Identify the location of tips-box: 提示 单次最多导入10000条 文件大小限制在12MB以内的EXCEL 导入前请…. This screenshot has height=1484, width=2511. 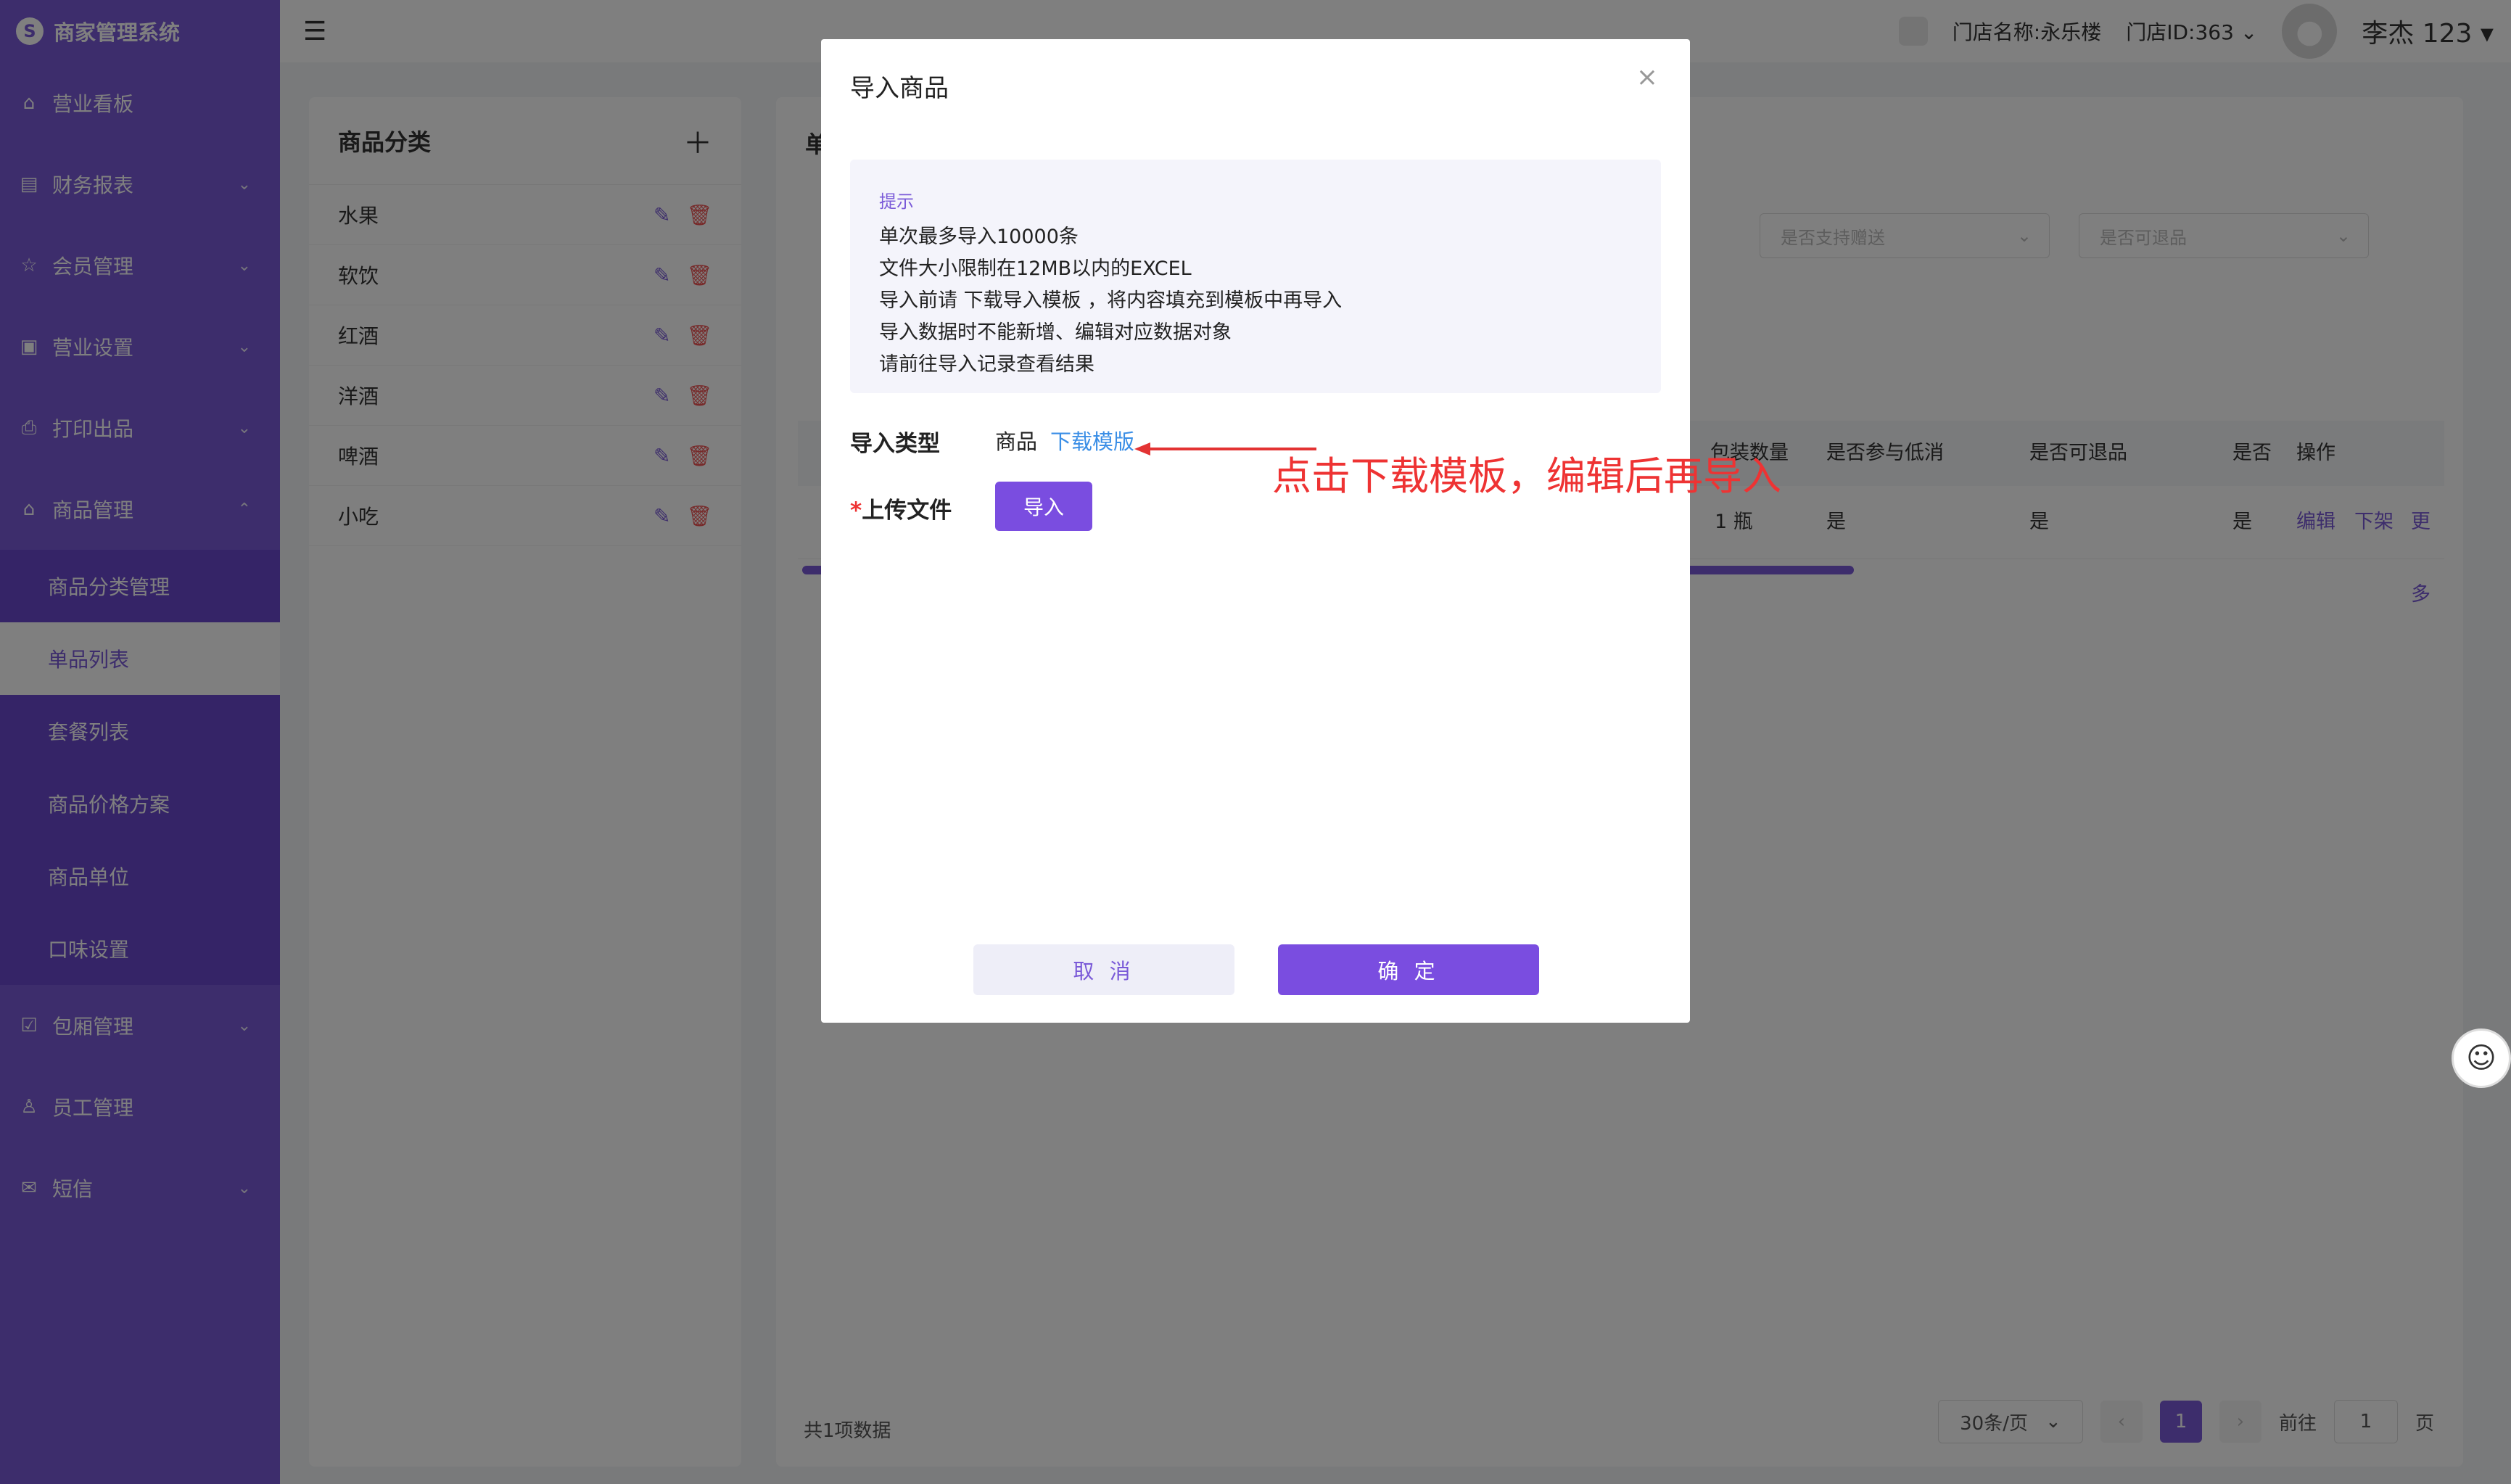
(1255, 276).